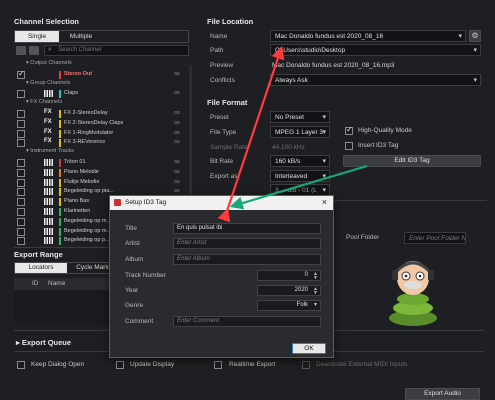 The height and width of the screenshot is (400, 495). I want to click on realtime-export-checkbox, so click(218, 365).